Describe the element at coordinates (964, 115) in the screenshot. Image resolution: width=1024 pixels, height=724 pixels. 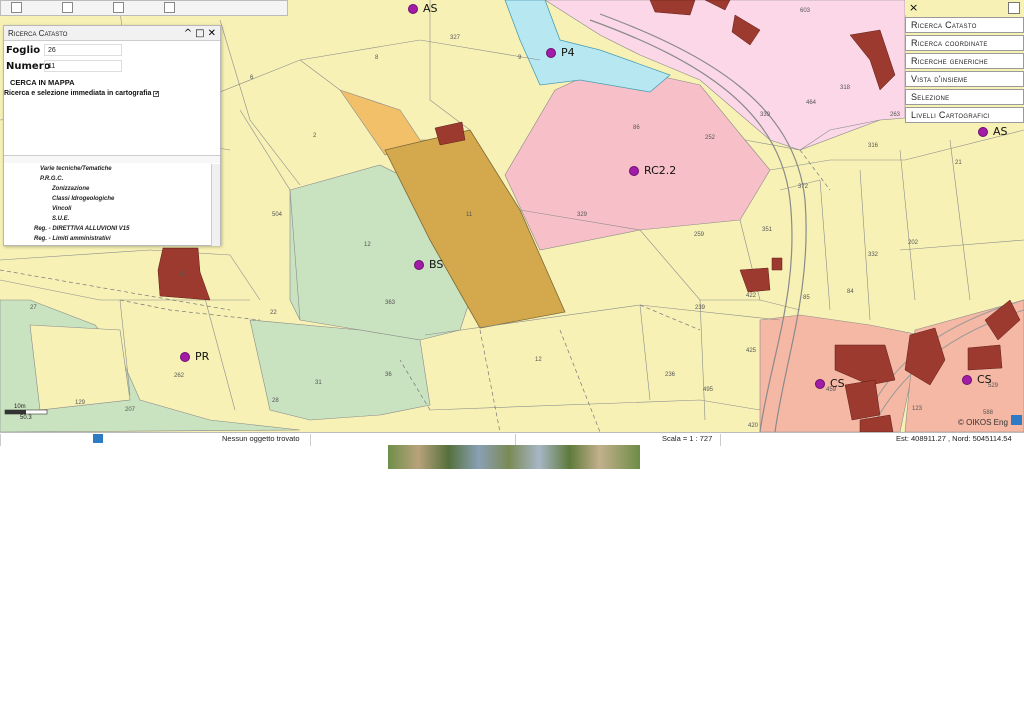
I see `menu-livelli-cartografici: Livelli Cartografici` at that location.